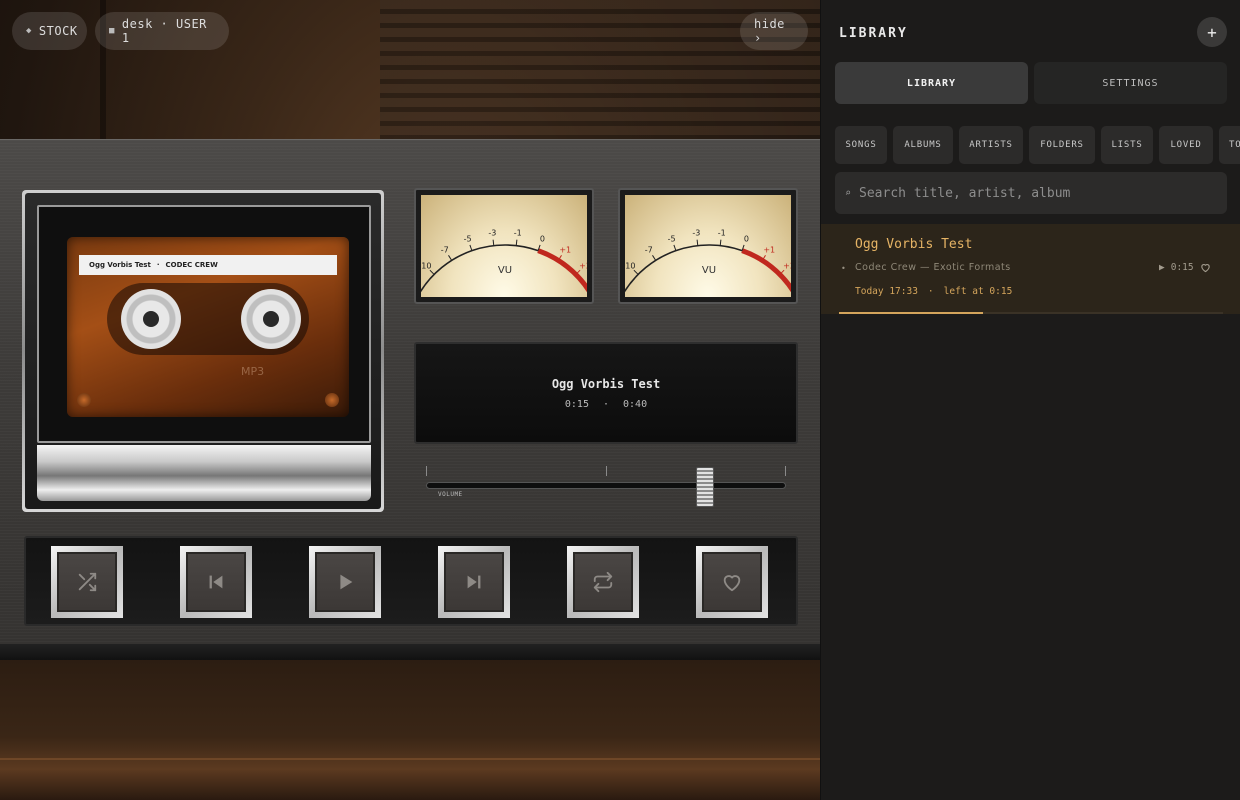  I want to click on vu-dial-right: -20-10-7-5-3-10+1+2+3VU, so click(708, 261).